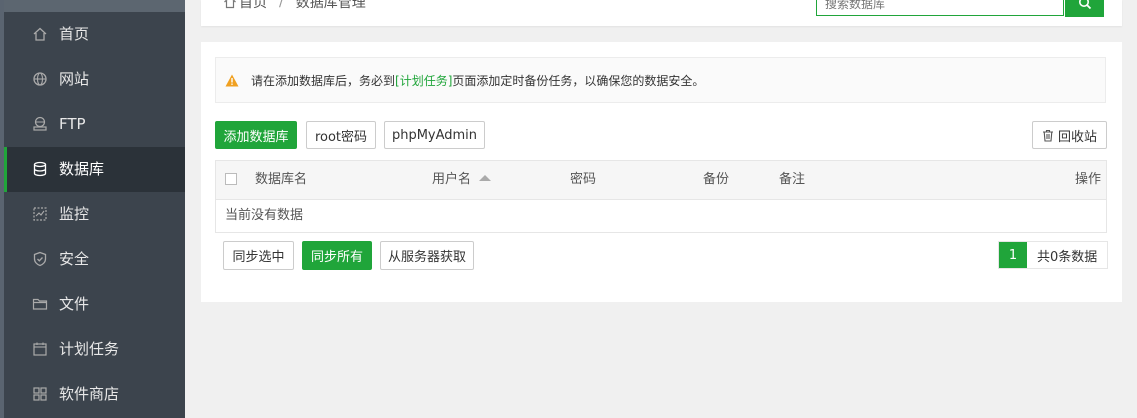 Image resolution: width=1137 pixels, height=418 pixels. What do you see at coordinates (341, 135) in the screenshot?
I see `root-password-button: root密码` at bounding box center [341, 135].